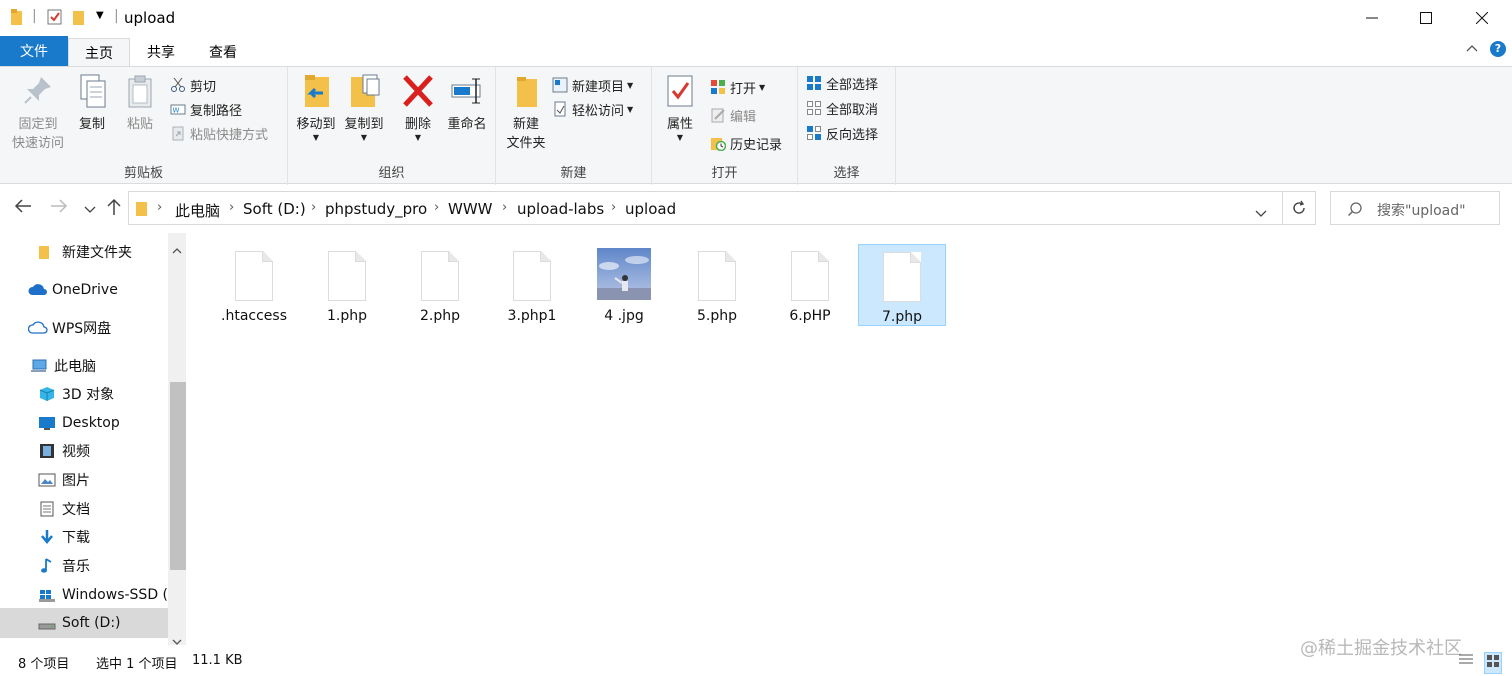 This screenshot has height=676, width=1512. Describe the element at coordinates (38, 113) in the screenshot. I see `pin-quick-access-button: 固定到 快速访问` at that location.